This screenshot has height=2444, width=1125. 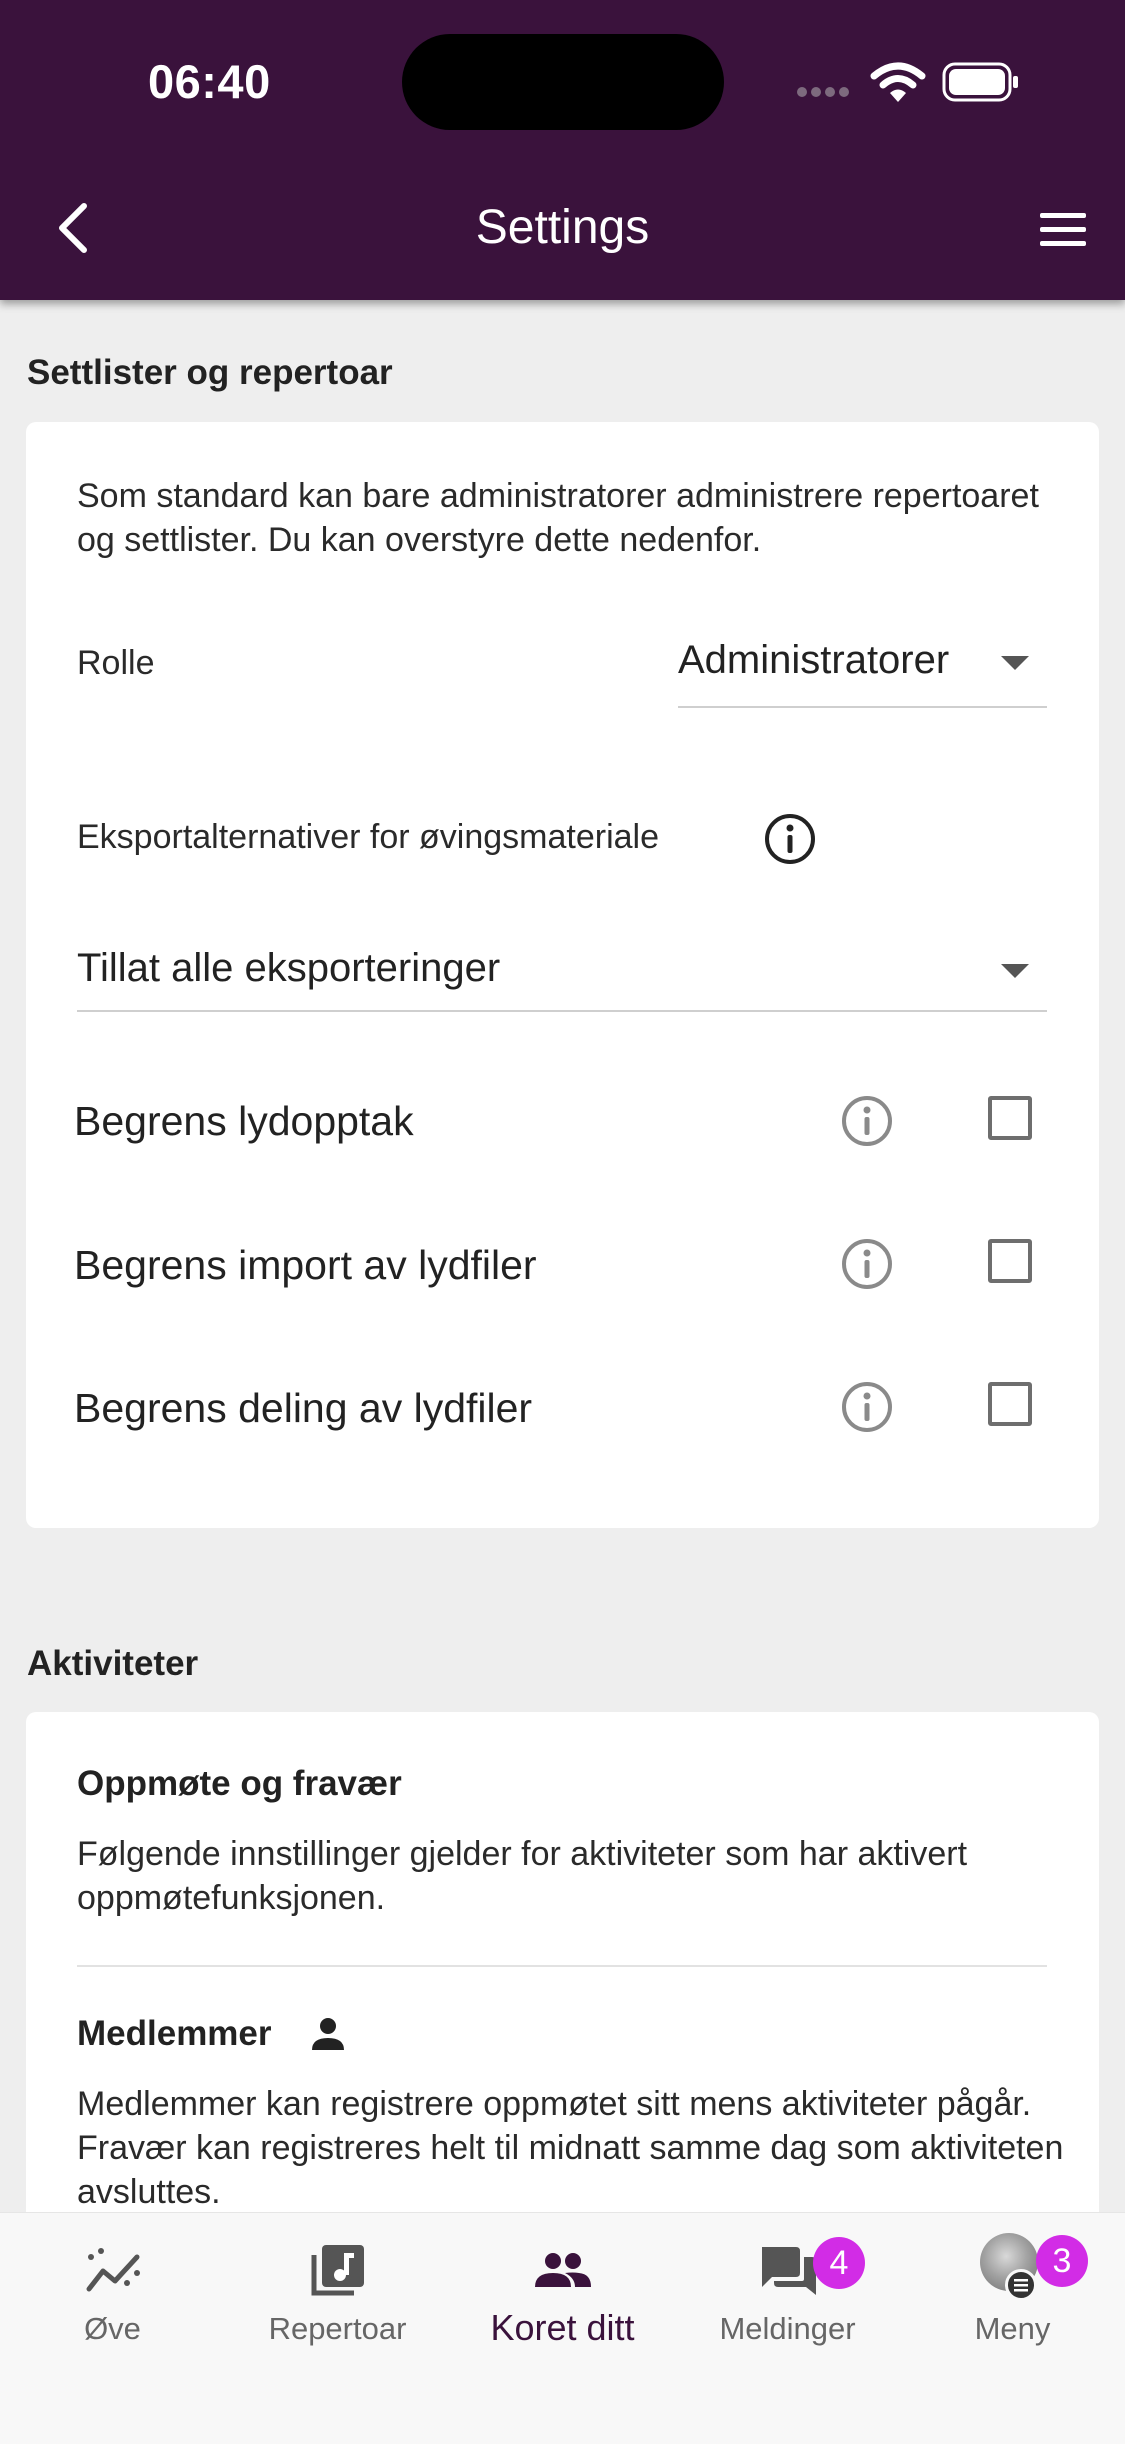 What do you see at coordinates (1010, 1118) in the screenshot?
I see `restrict-recording-checkbox` at bounding box center [1010, 1118].